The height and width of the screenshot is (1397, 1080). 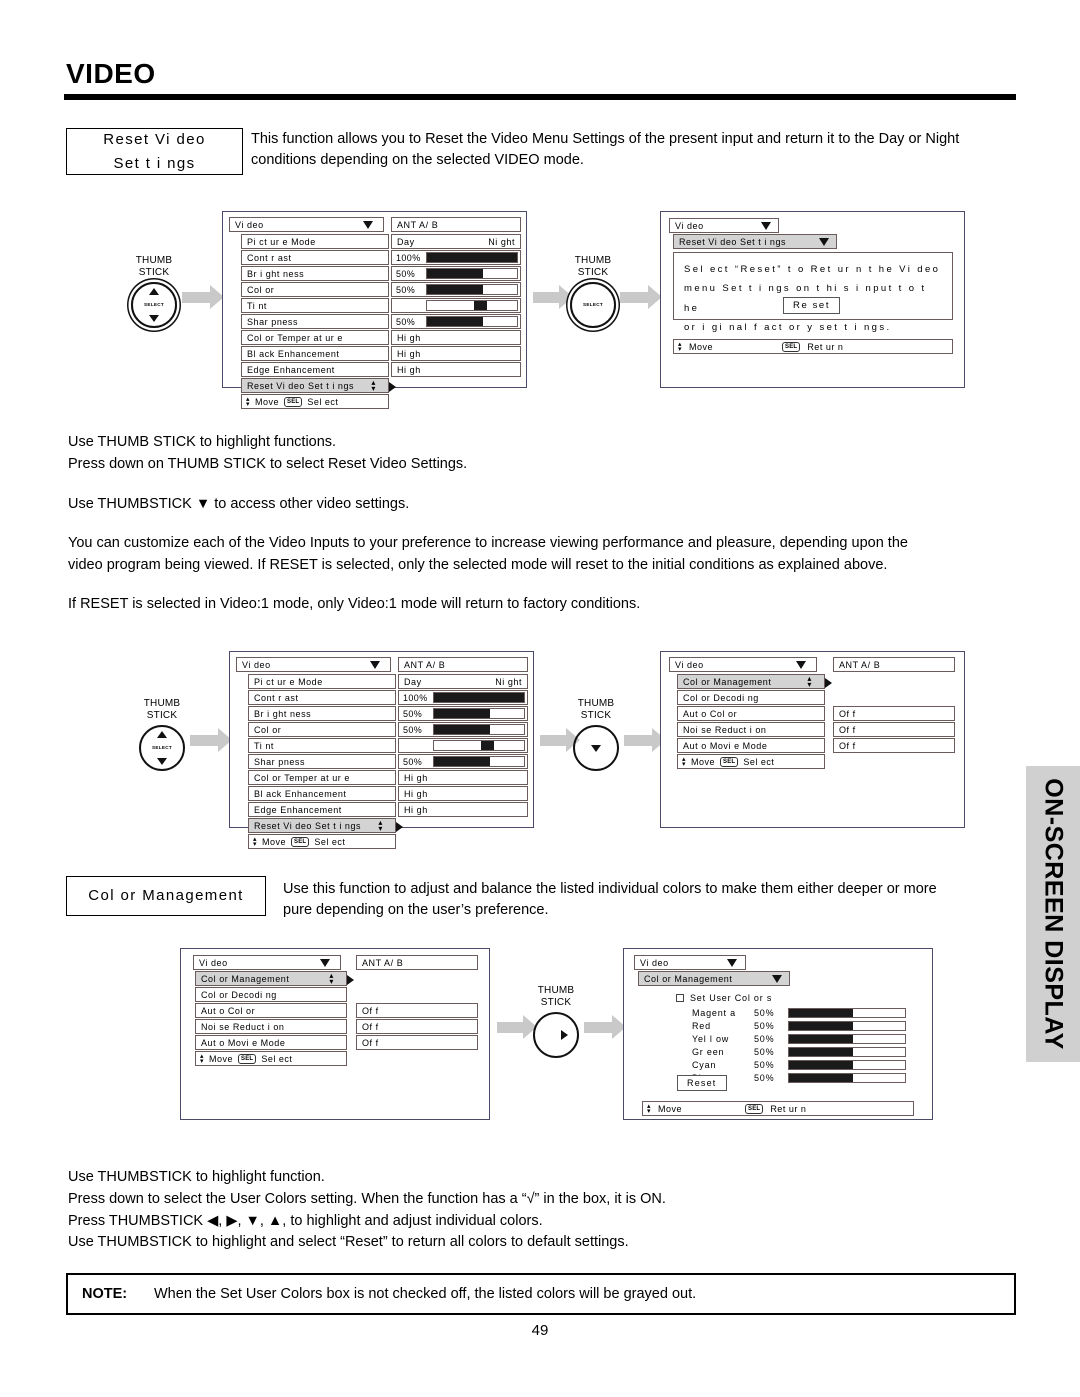 I want to click on user-color-name: Gr een, so click(x=708, y=1052).